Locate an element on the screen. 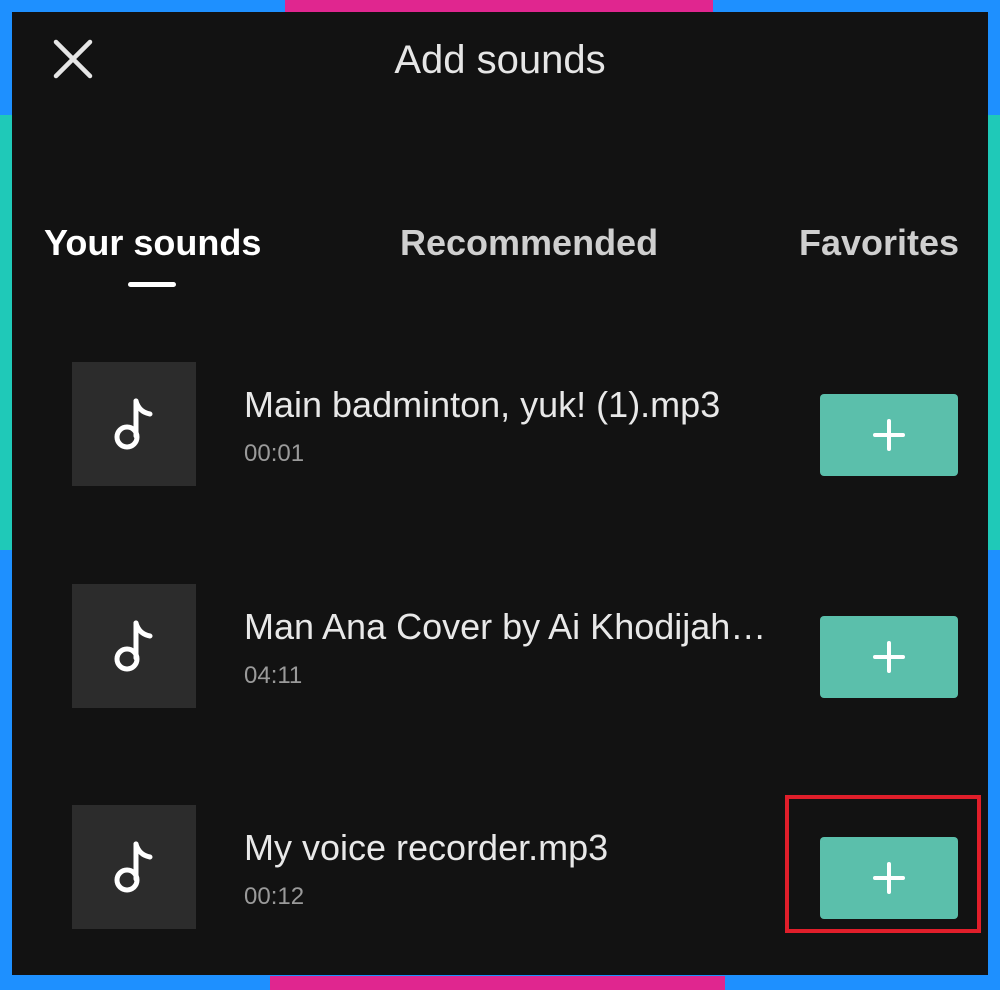 The image size is (1000, 990). frame-border-top-left is located at coordinates (142, 6).